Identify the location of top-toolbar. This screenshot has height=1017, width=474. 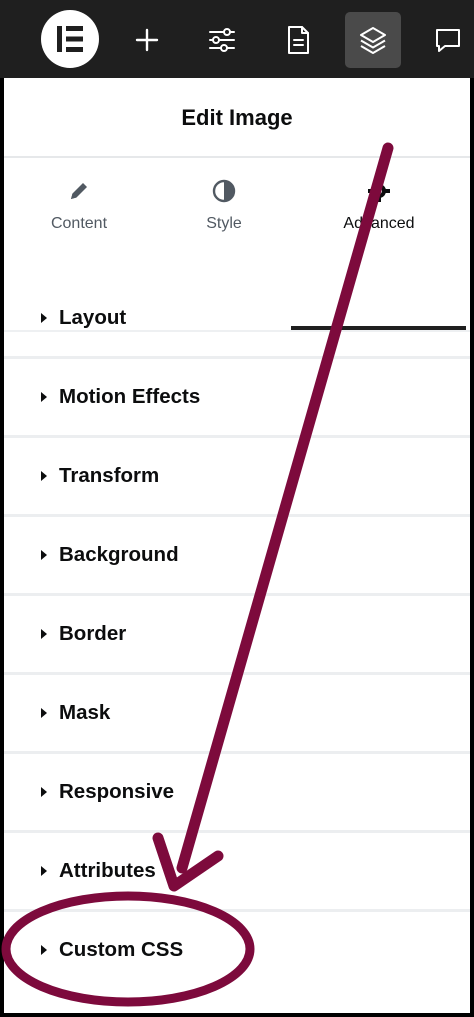
(237, 39).